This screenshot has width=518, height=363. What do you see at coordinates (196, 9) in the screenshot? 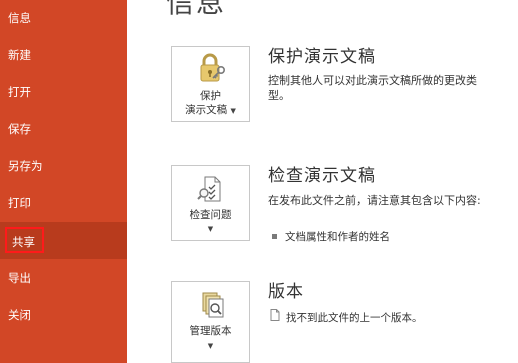
I see `page-title: 信息` at bounding box center [196, 9].